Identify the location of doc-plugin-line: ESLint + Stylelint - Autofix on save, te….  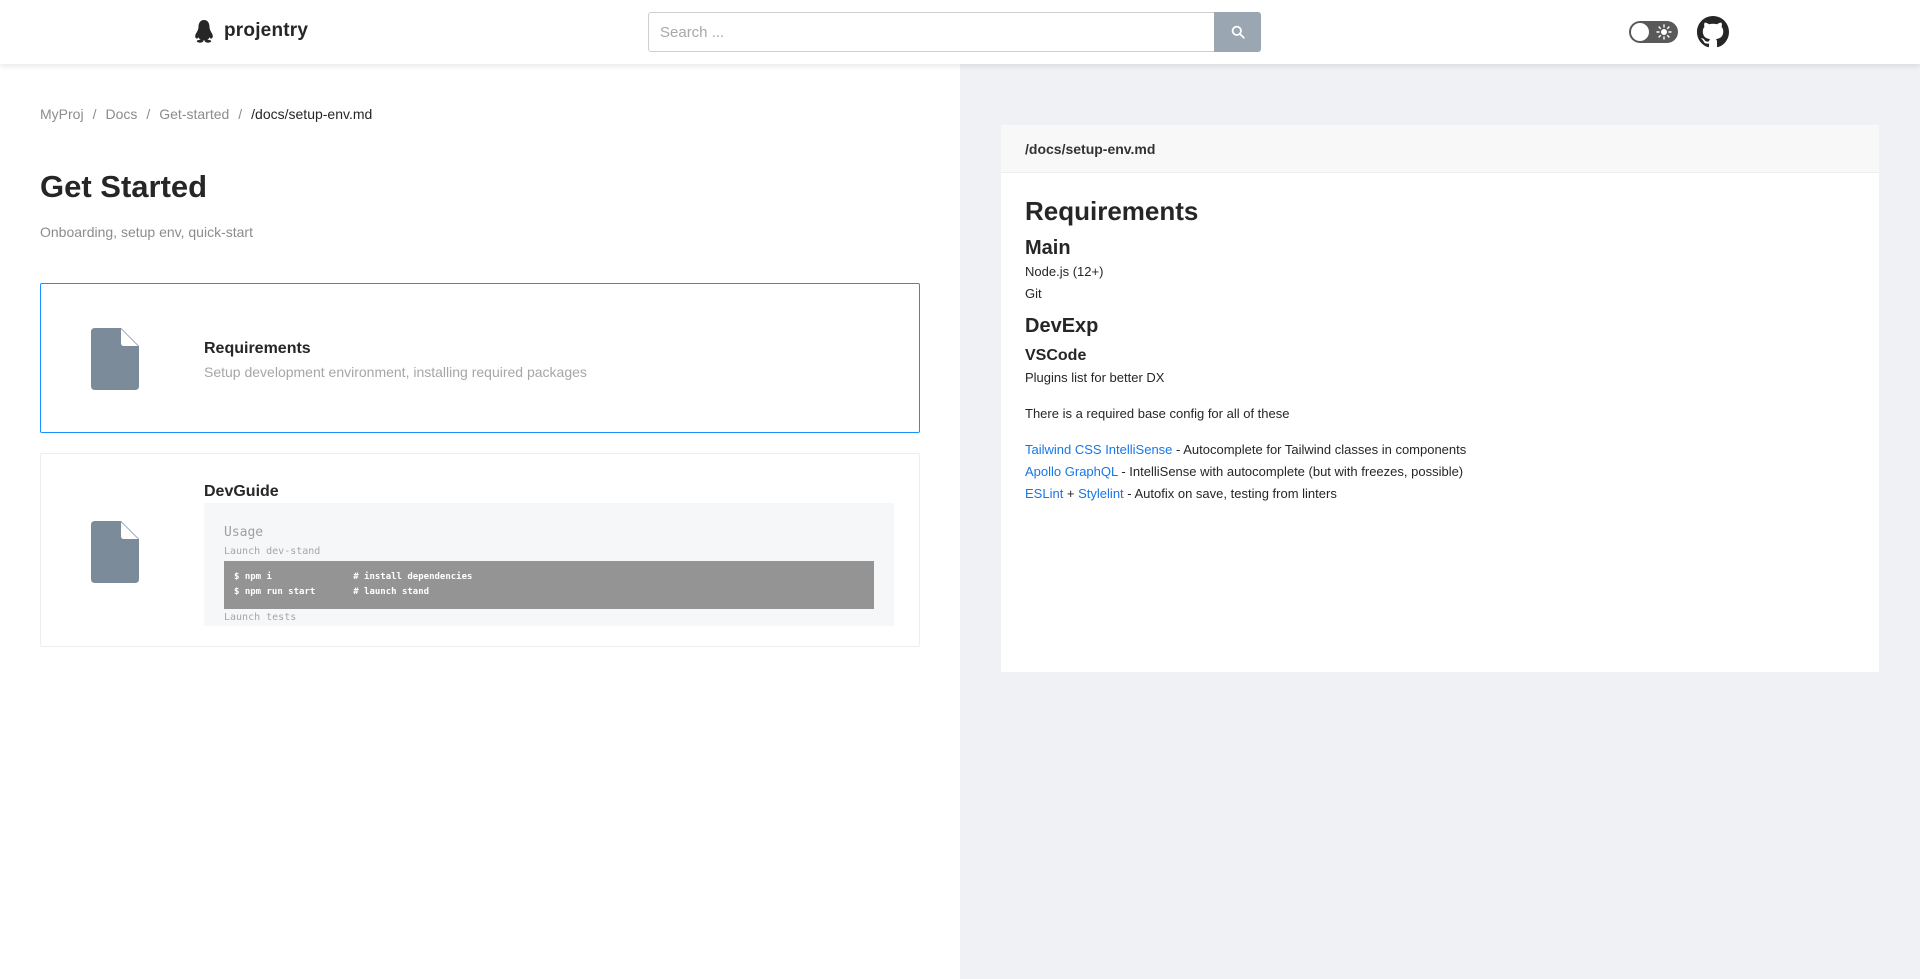
(1440, 494).